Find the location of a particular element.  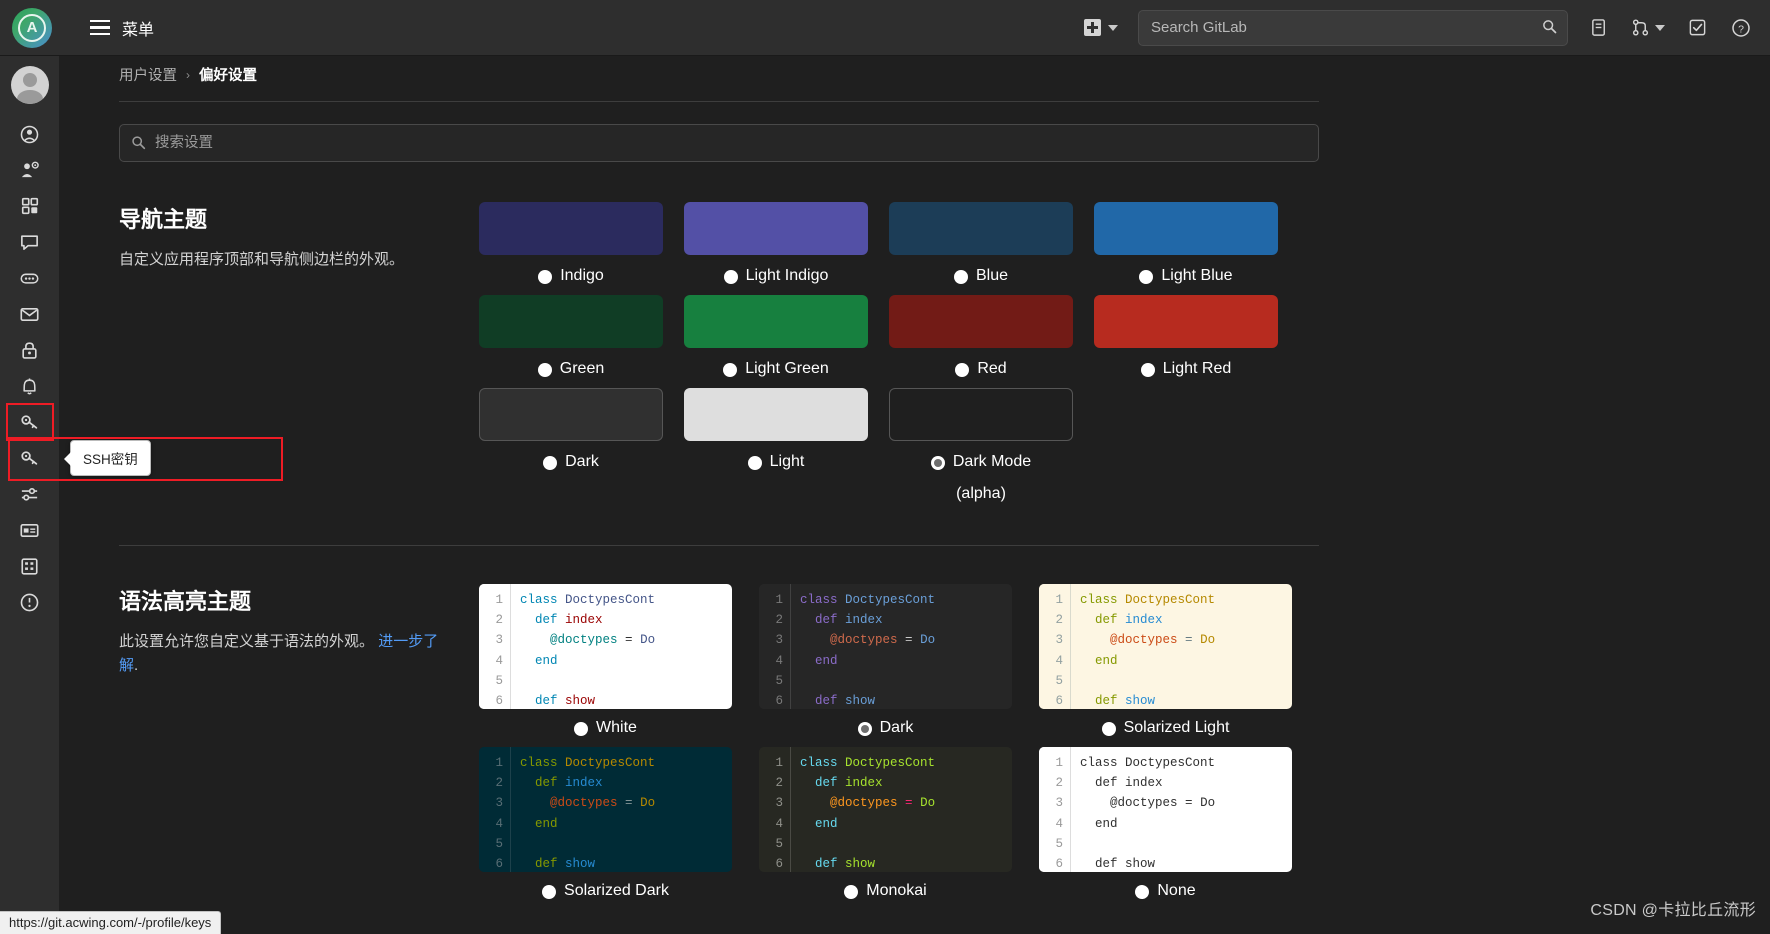

chevron-down-icon is located at coordinates (1113, 27).